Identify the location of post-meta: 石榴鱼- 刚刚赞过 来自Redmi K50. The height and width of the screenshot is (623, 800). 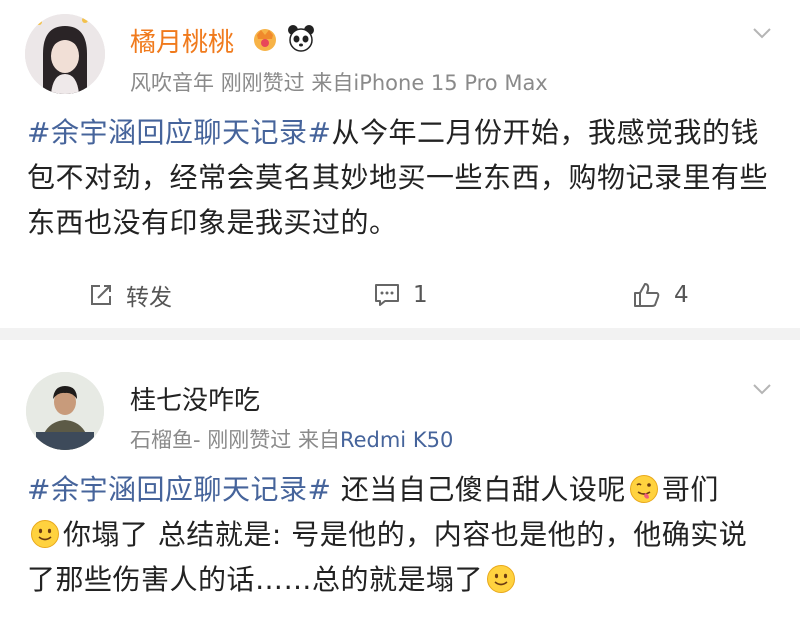
(291, 439).